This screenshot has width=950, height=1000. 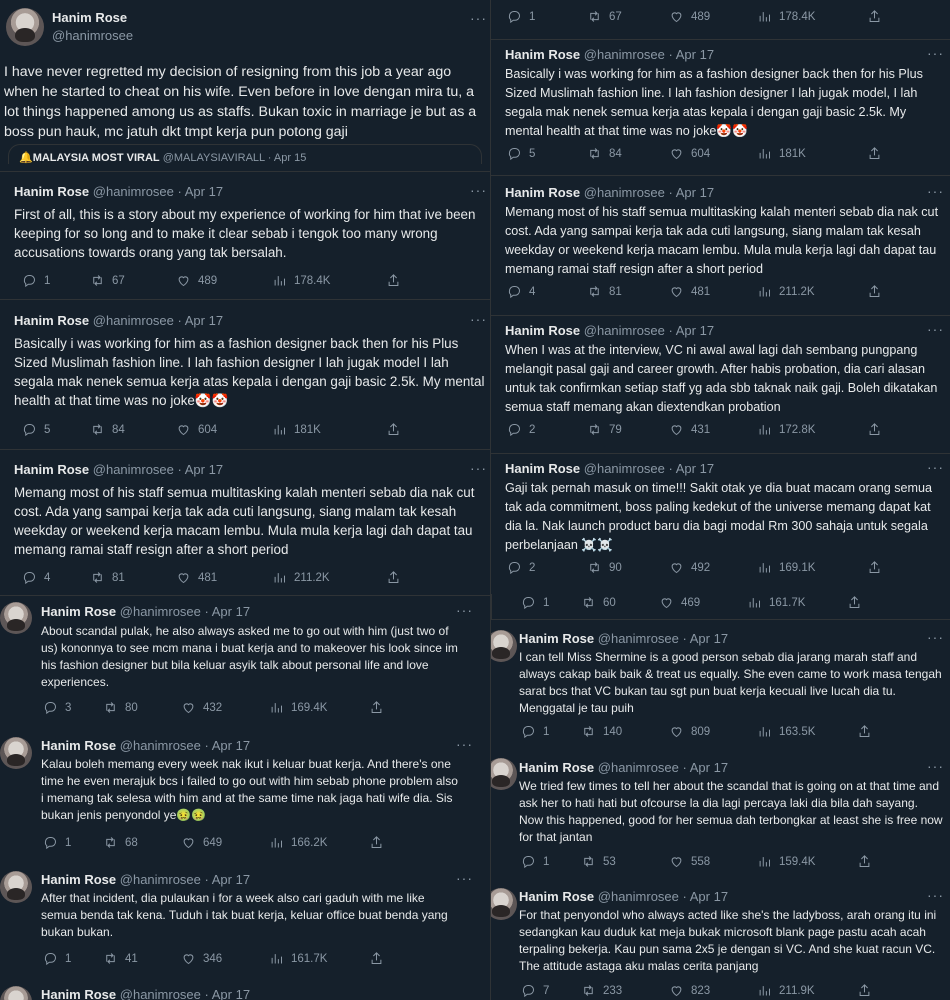 I want to click on retweet-button: 140, so click(x=625, y=731).